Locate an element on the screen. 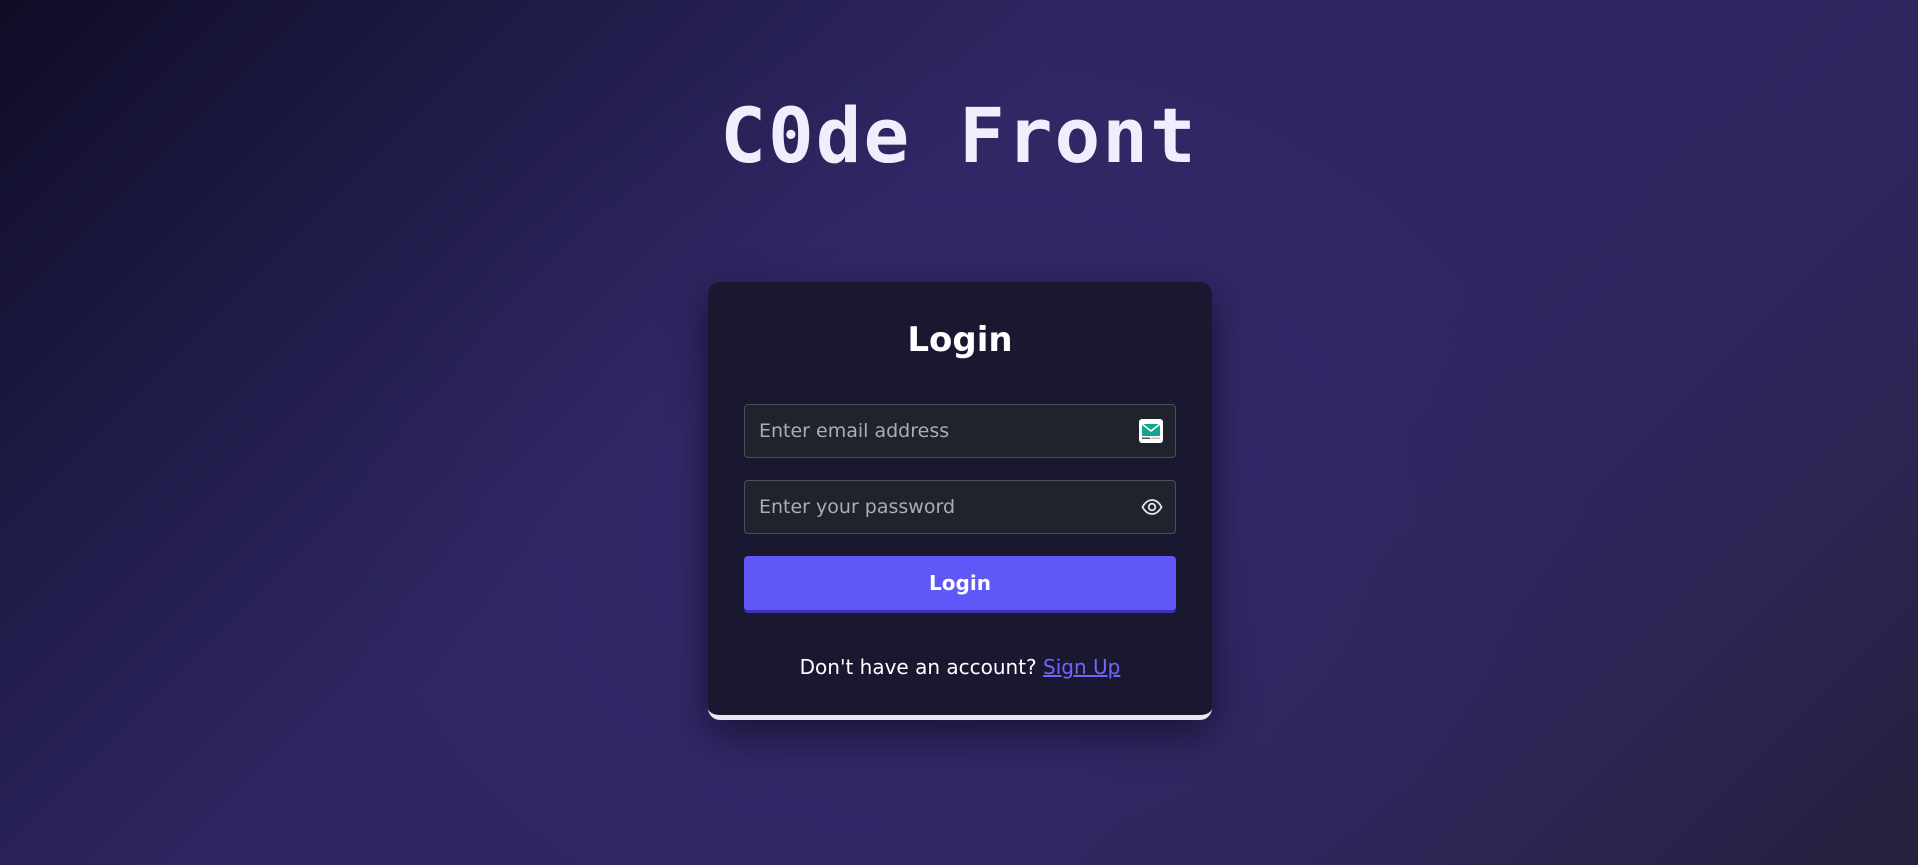 This screenshot has width=1918, height=865. password-field-container is located at coordinates (960, 507).